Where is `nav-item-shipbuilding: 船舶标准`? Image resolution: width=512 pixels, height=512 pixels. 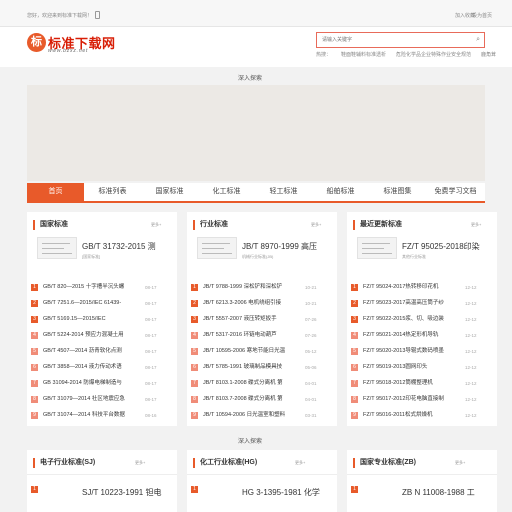 nav-item-shipbuilding: 船舶标准 is located at coordinates (340, 192).